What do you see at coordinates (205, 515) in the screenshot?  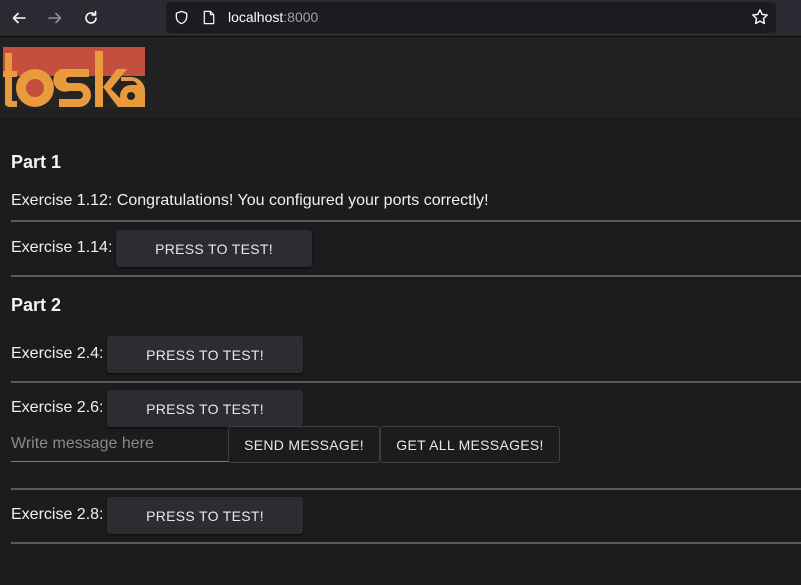 I see `exercise-2-8-test-button: PRESS TO TEST!` at bounding box center [205, 515].